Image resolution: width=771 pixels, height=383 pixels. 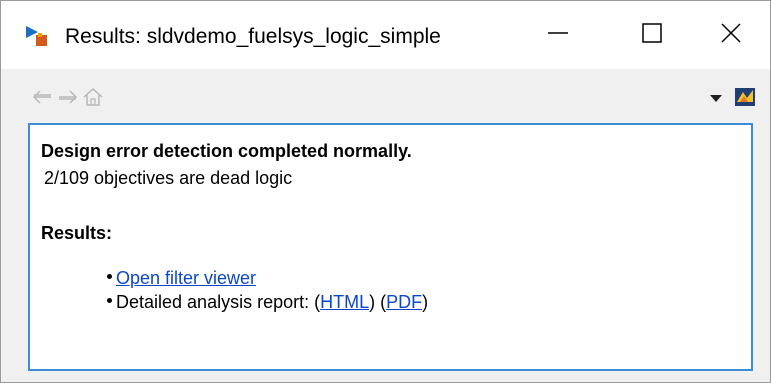 I want to click on matlab-logo-icon, so click(x=745, y=97).